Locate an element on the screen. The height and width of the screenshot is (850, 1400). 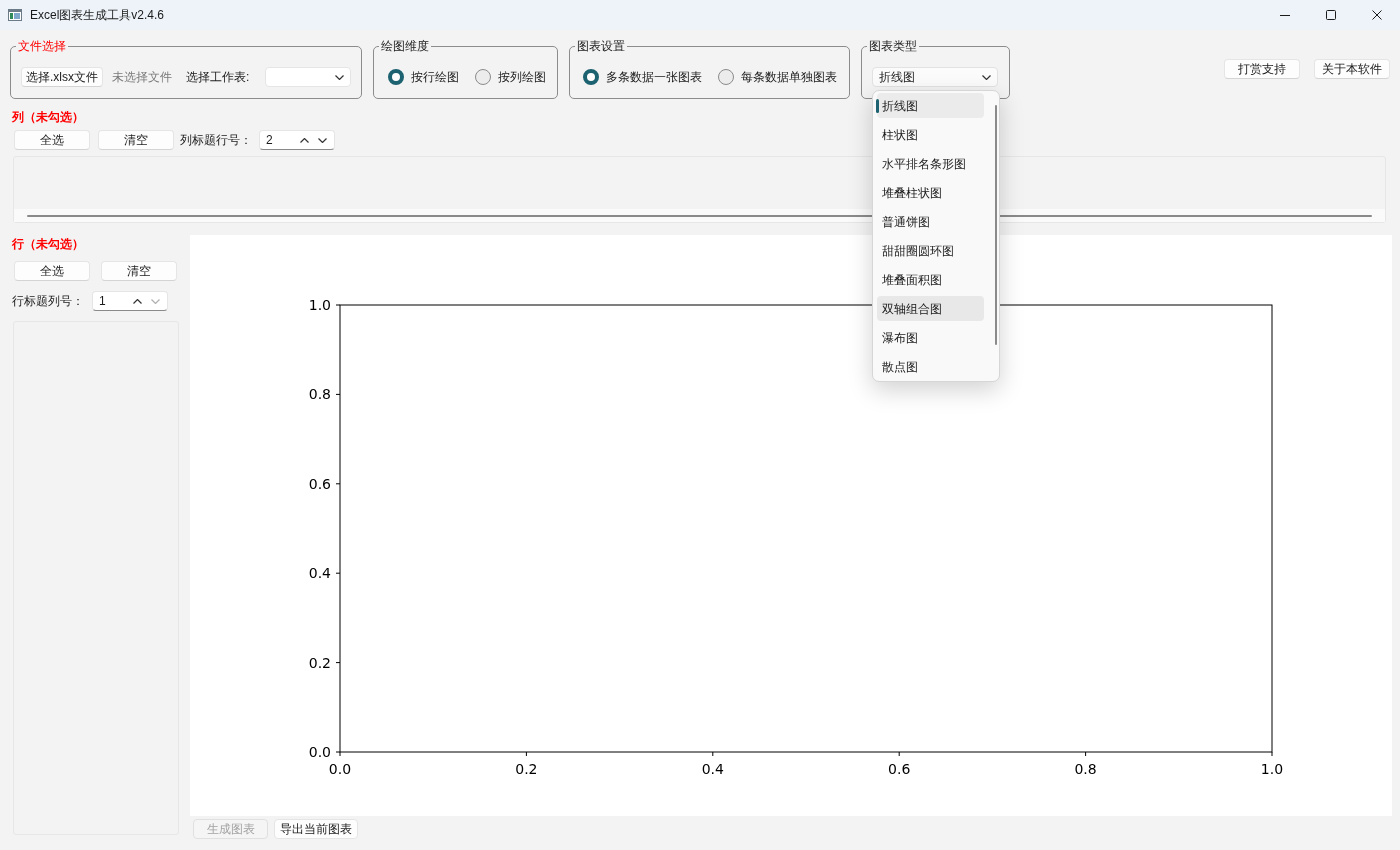
x-tick-label: 0.0 is located at coordinates (340, 769).